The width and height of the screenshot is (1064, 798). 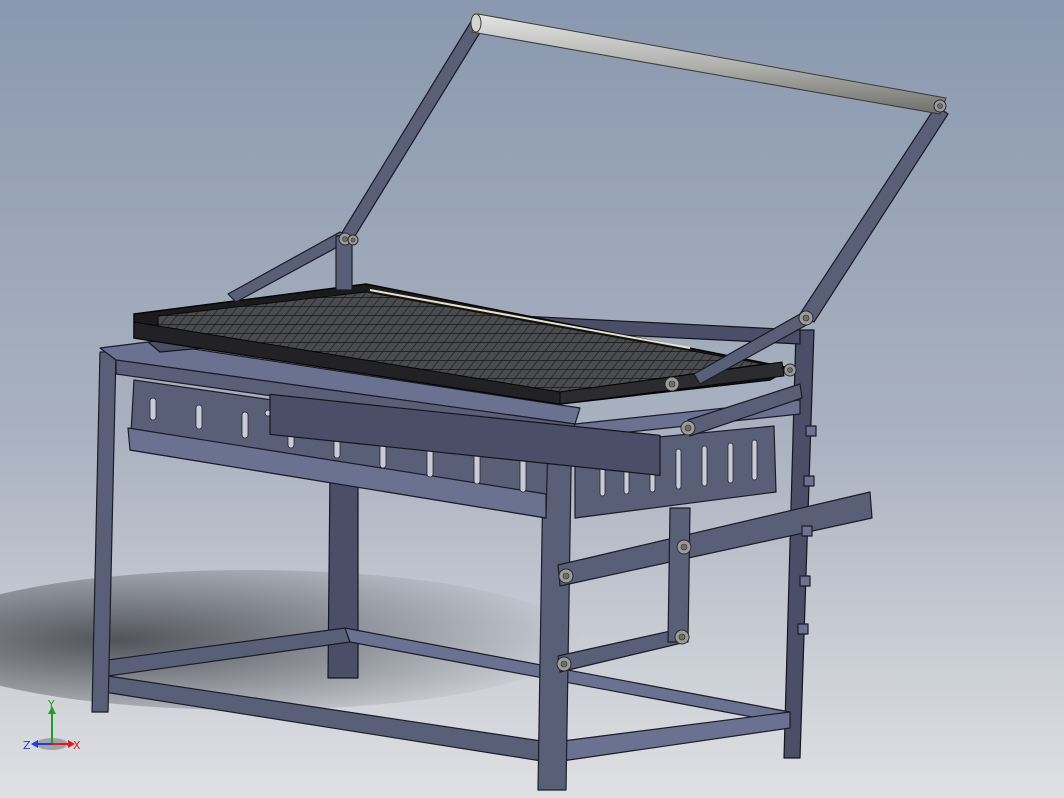 I want to click on triad-z-label: Z, so click(x=27, y=745).